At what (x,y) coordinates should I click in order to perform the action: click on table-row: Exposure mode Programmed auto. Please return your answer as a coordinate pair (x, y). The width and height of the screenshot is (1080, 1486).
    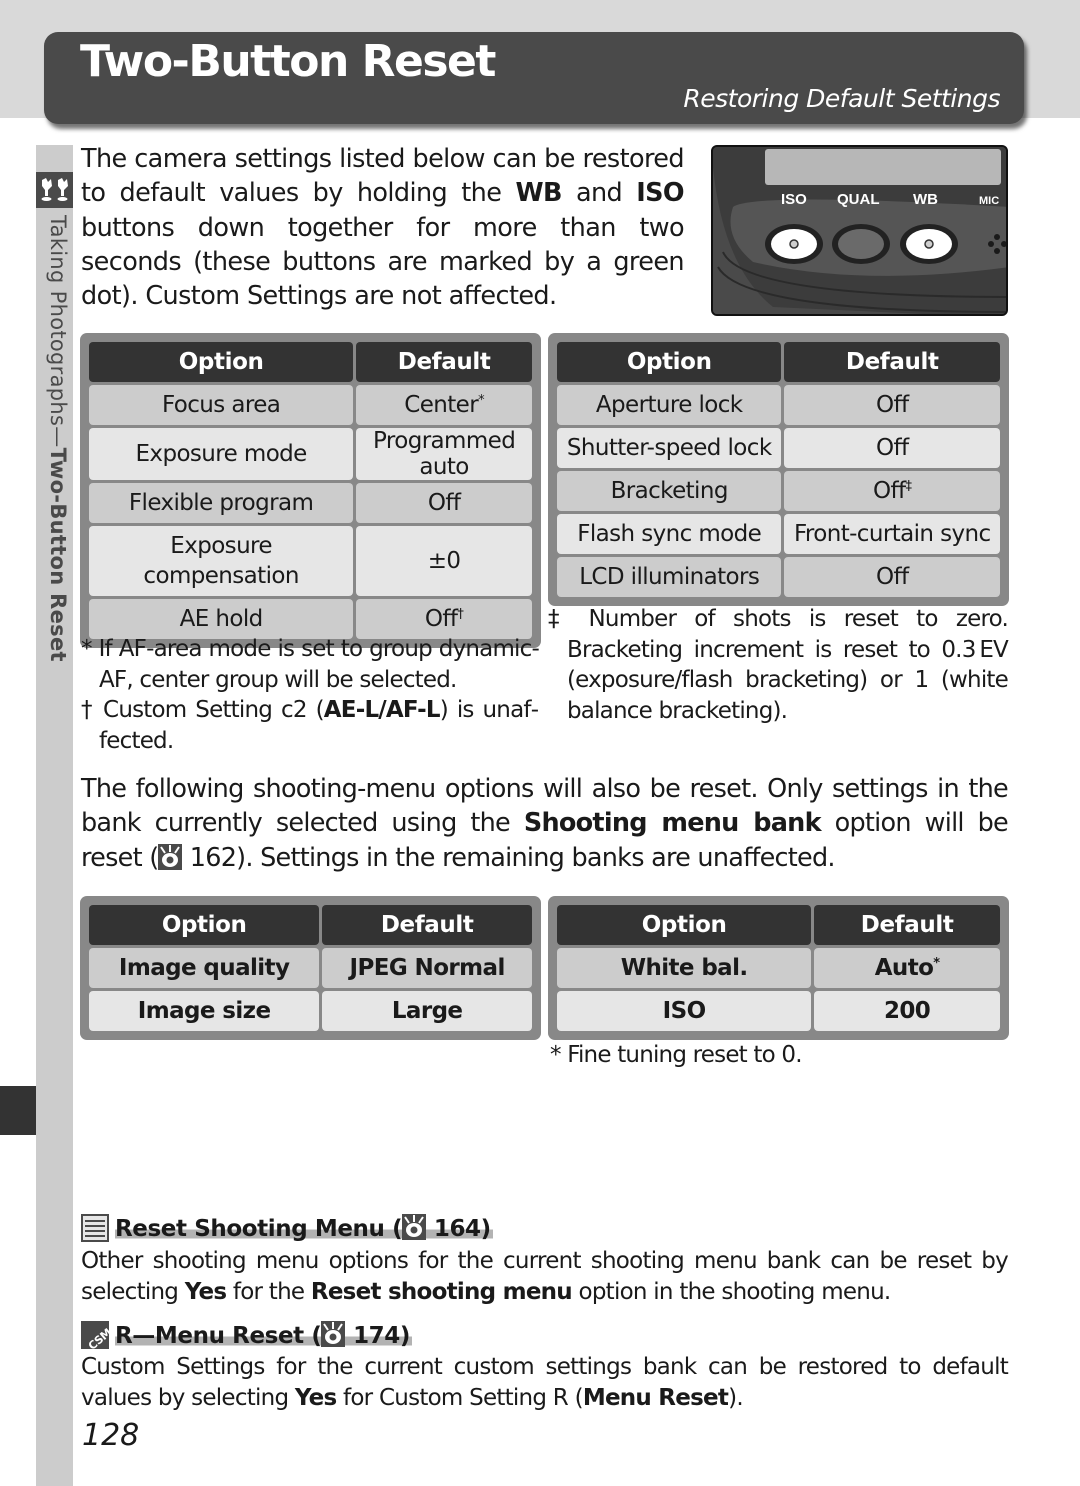
    Looking at the image, I should click on (310, 454).